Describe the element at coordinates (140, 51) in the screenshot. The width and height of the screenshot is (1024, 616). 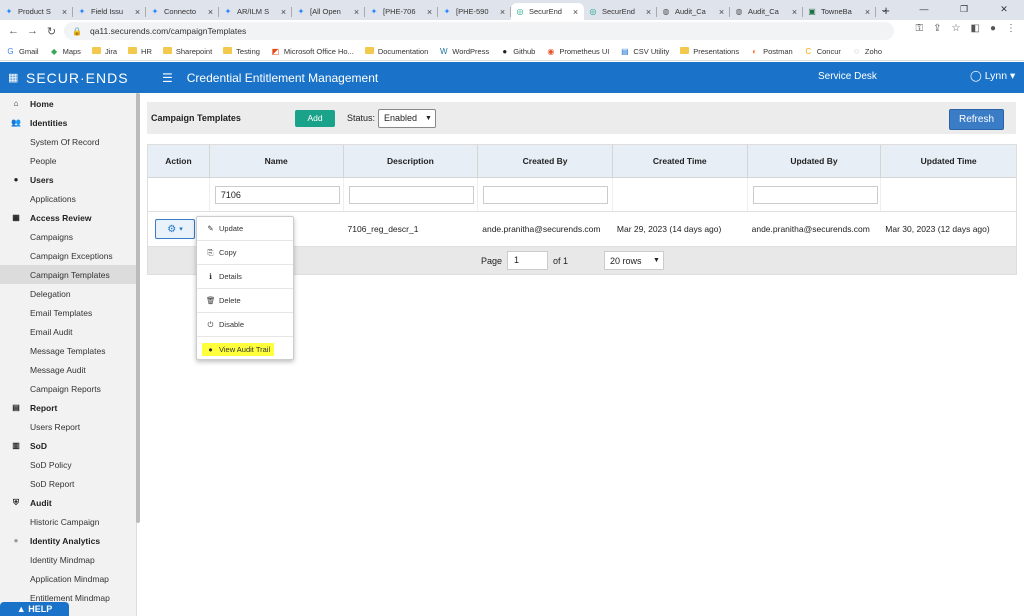
I see `bookmark-hr: HR` at that location.